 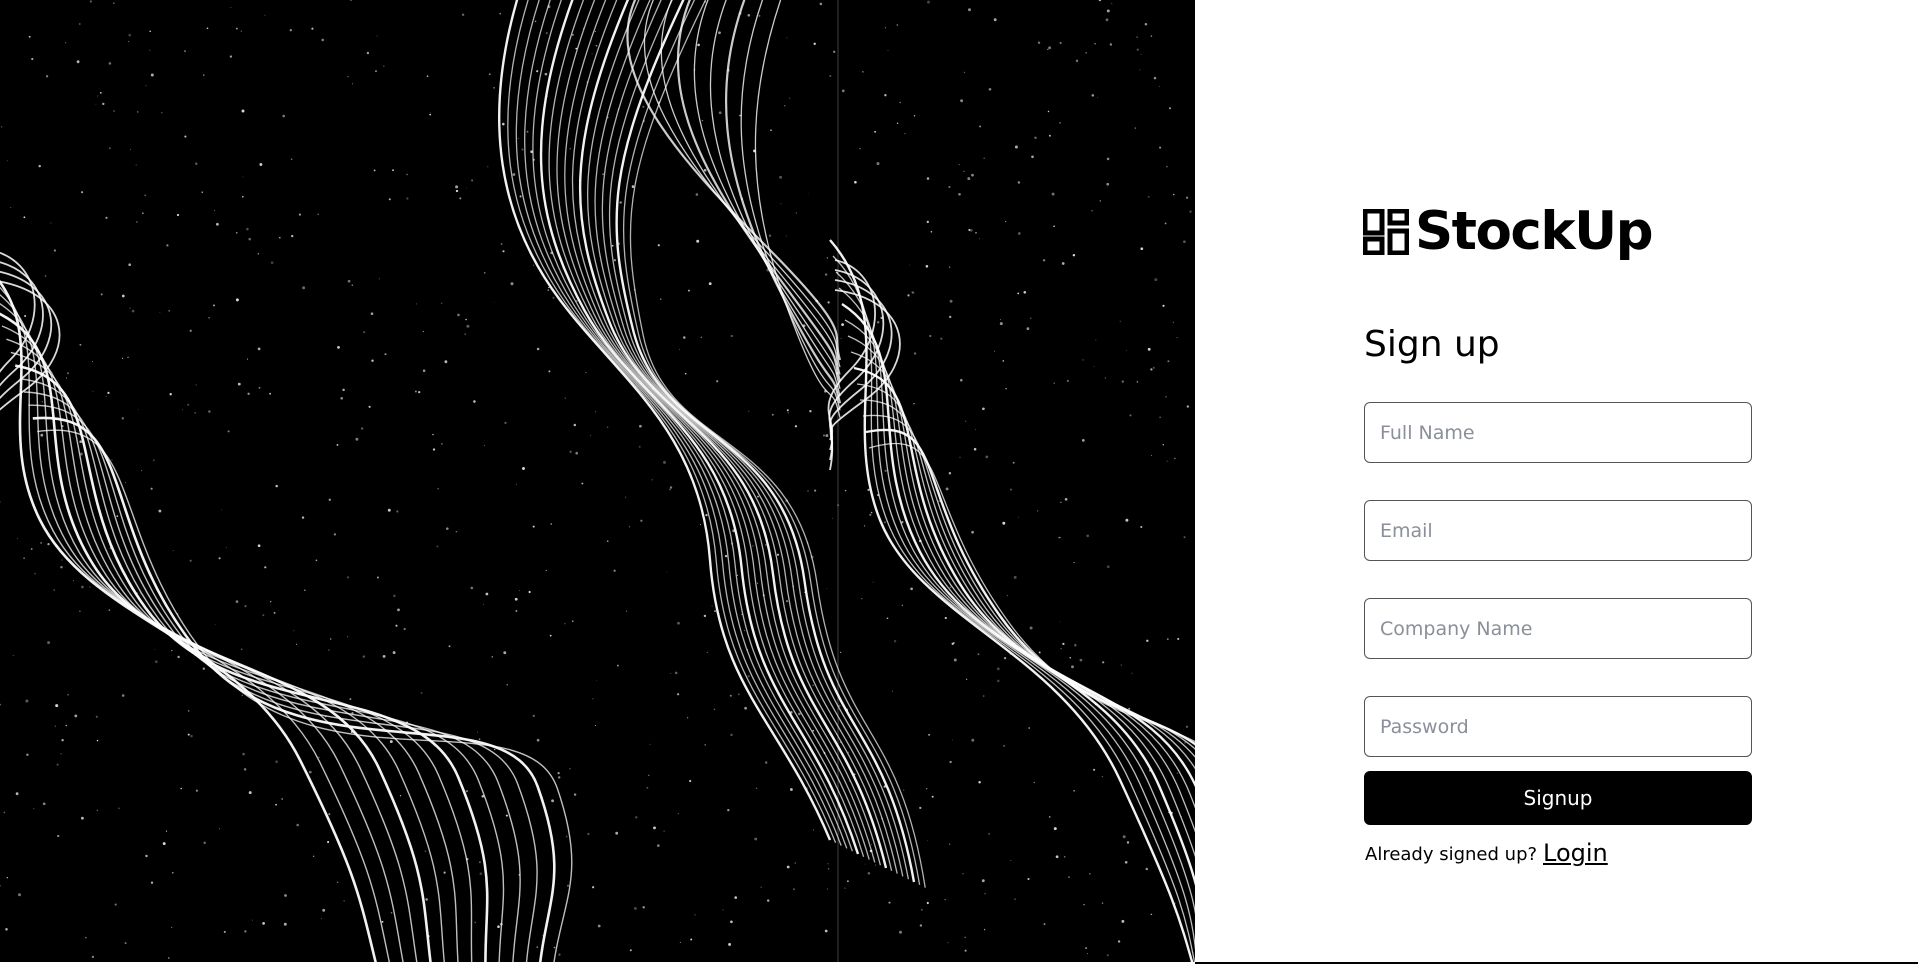 I want to click on brand-logo: StockUp, so click(x=1508, y=232).